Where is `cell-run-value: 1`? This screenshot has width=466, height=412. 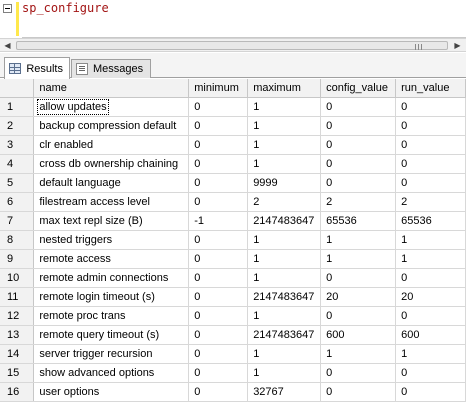
cell-run-value: 1 is located at coordinates (430, 354).